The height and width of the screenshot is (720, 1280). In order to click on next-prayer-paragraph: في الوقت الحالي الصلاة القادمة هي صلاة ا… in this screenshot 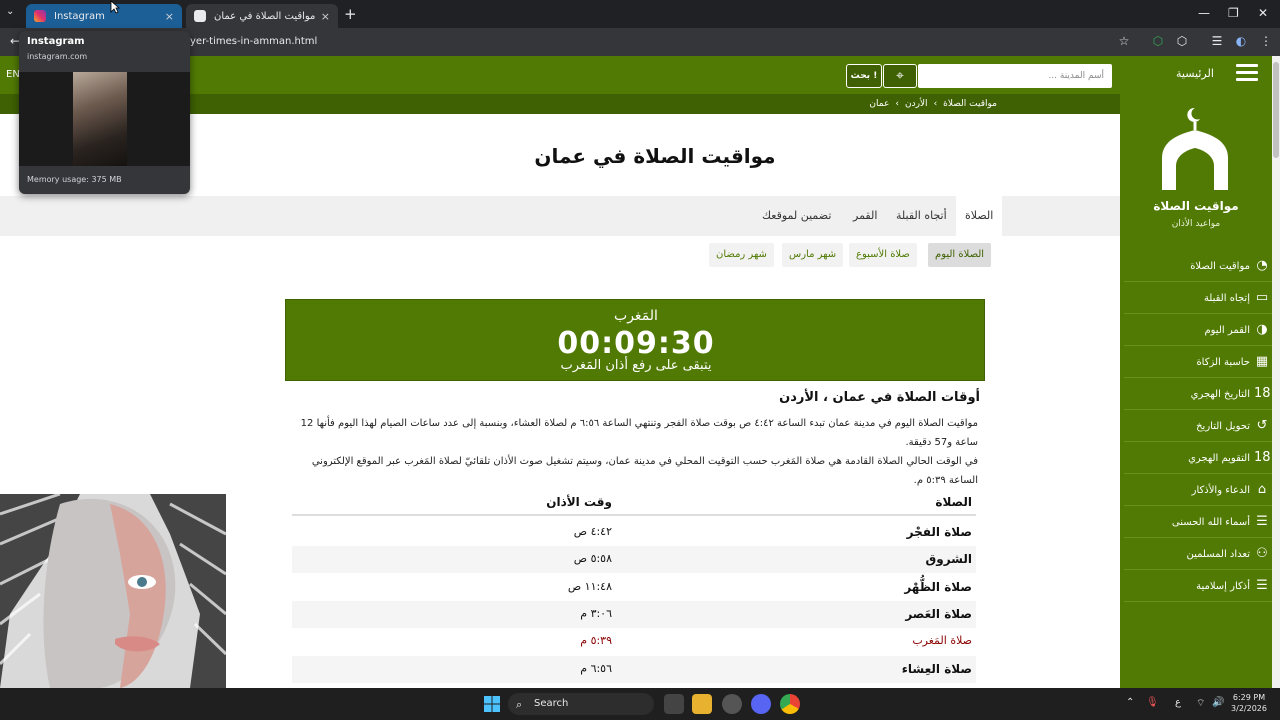, I will do `click(644, 471)`.